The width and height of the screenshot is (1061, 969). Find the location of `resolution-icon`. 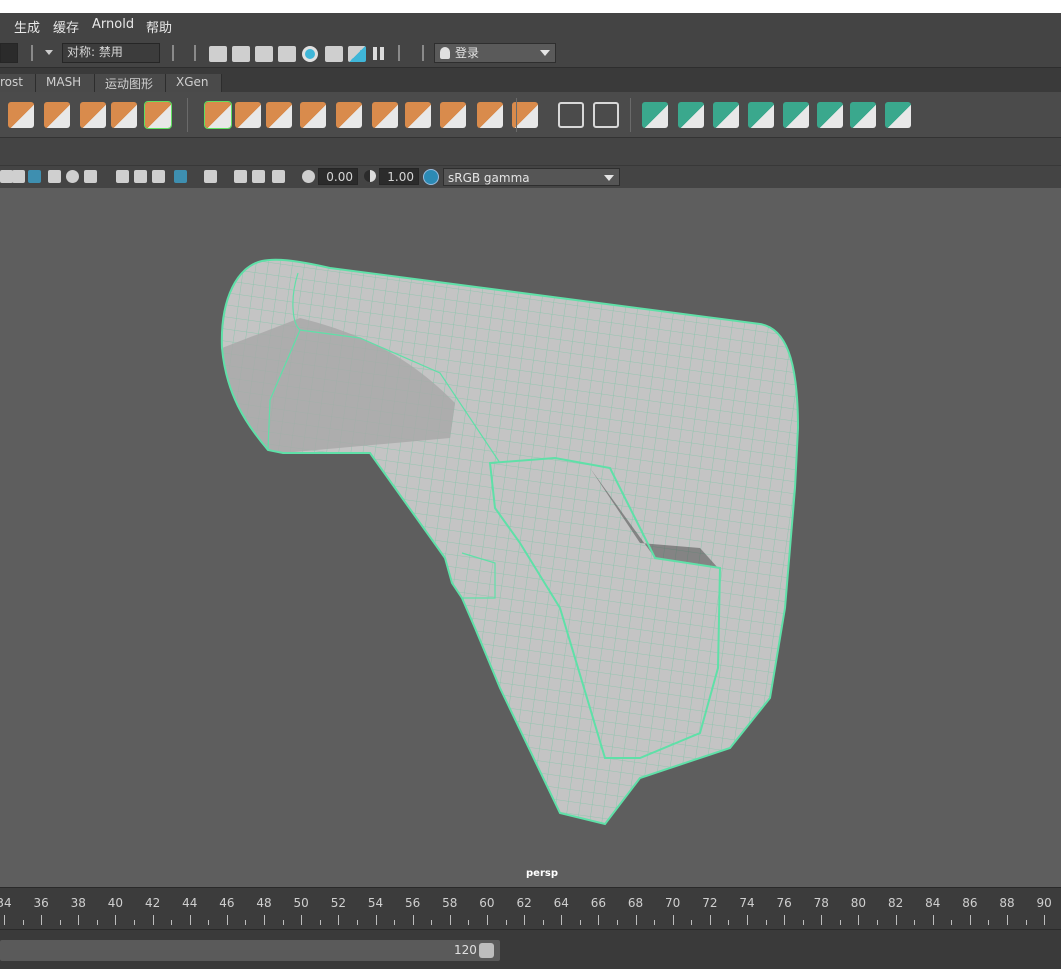

resolution-icon is located at coordinates (258, 176).